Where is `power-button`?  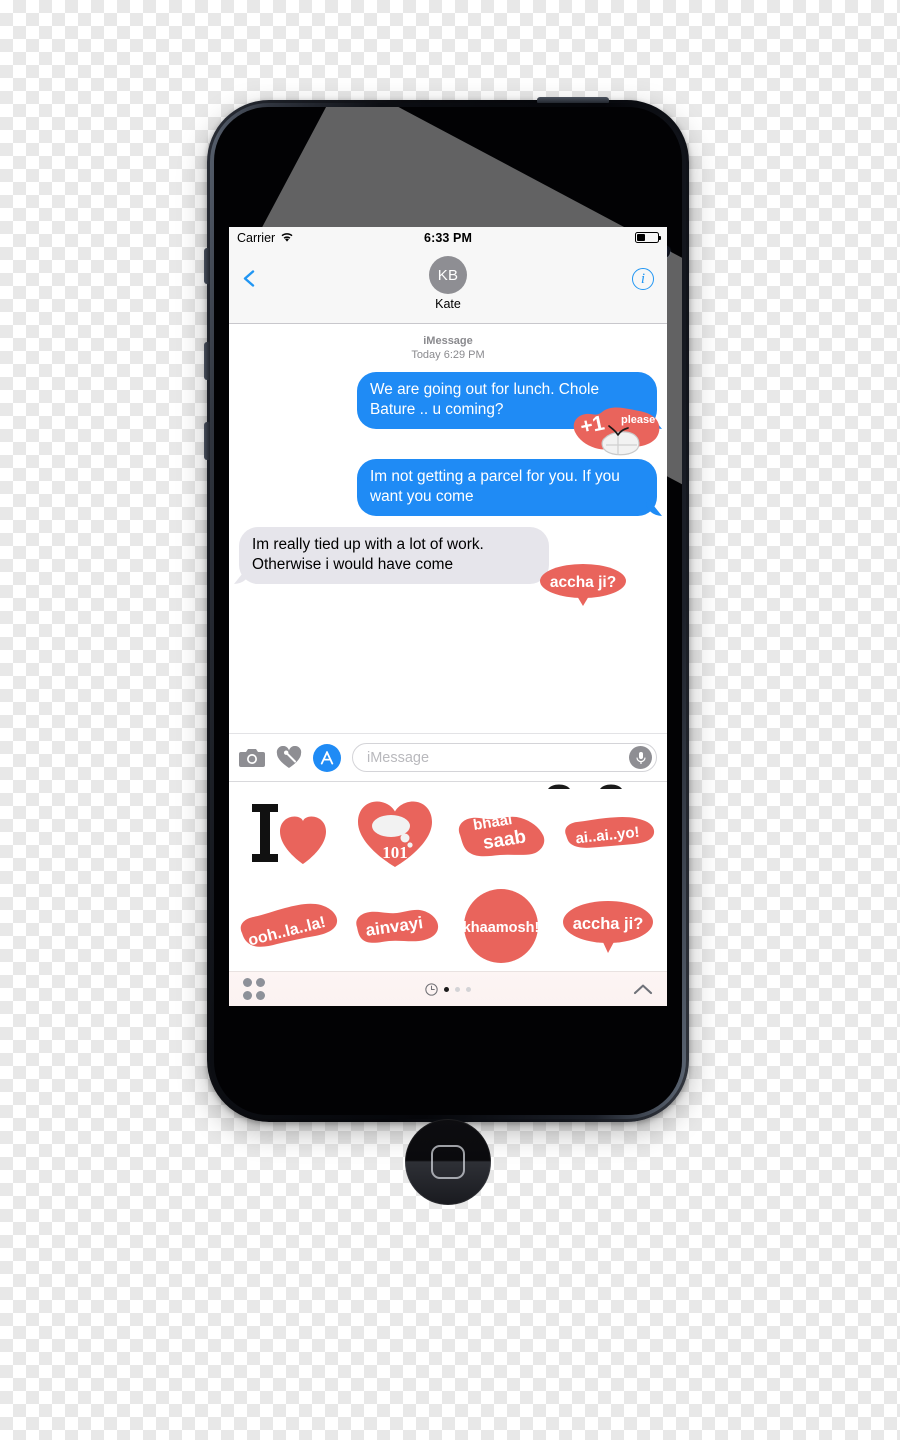 power-button is located at coordinates (573, 100).